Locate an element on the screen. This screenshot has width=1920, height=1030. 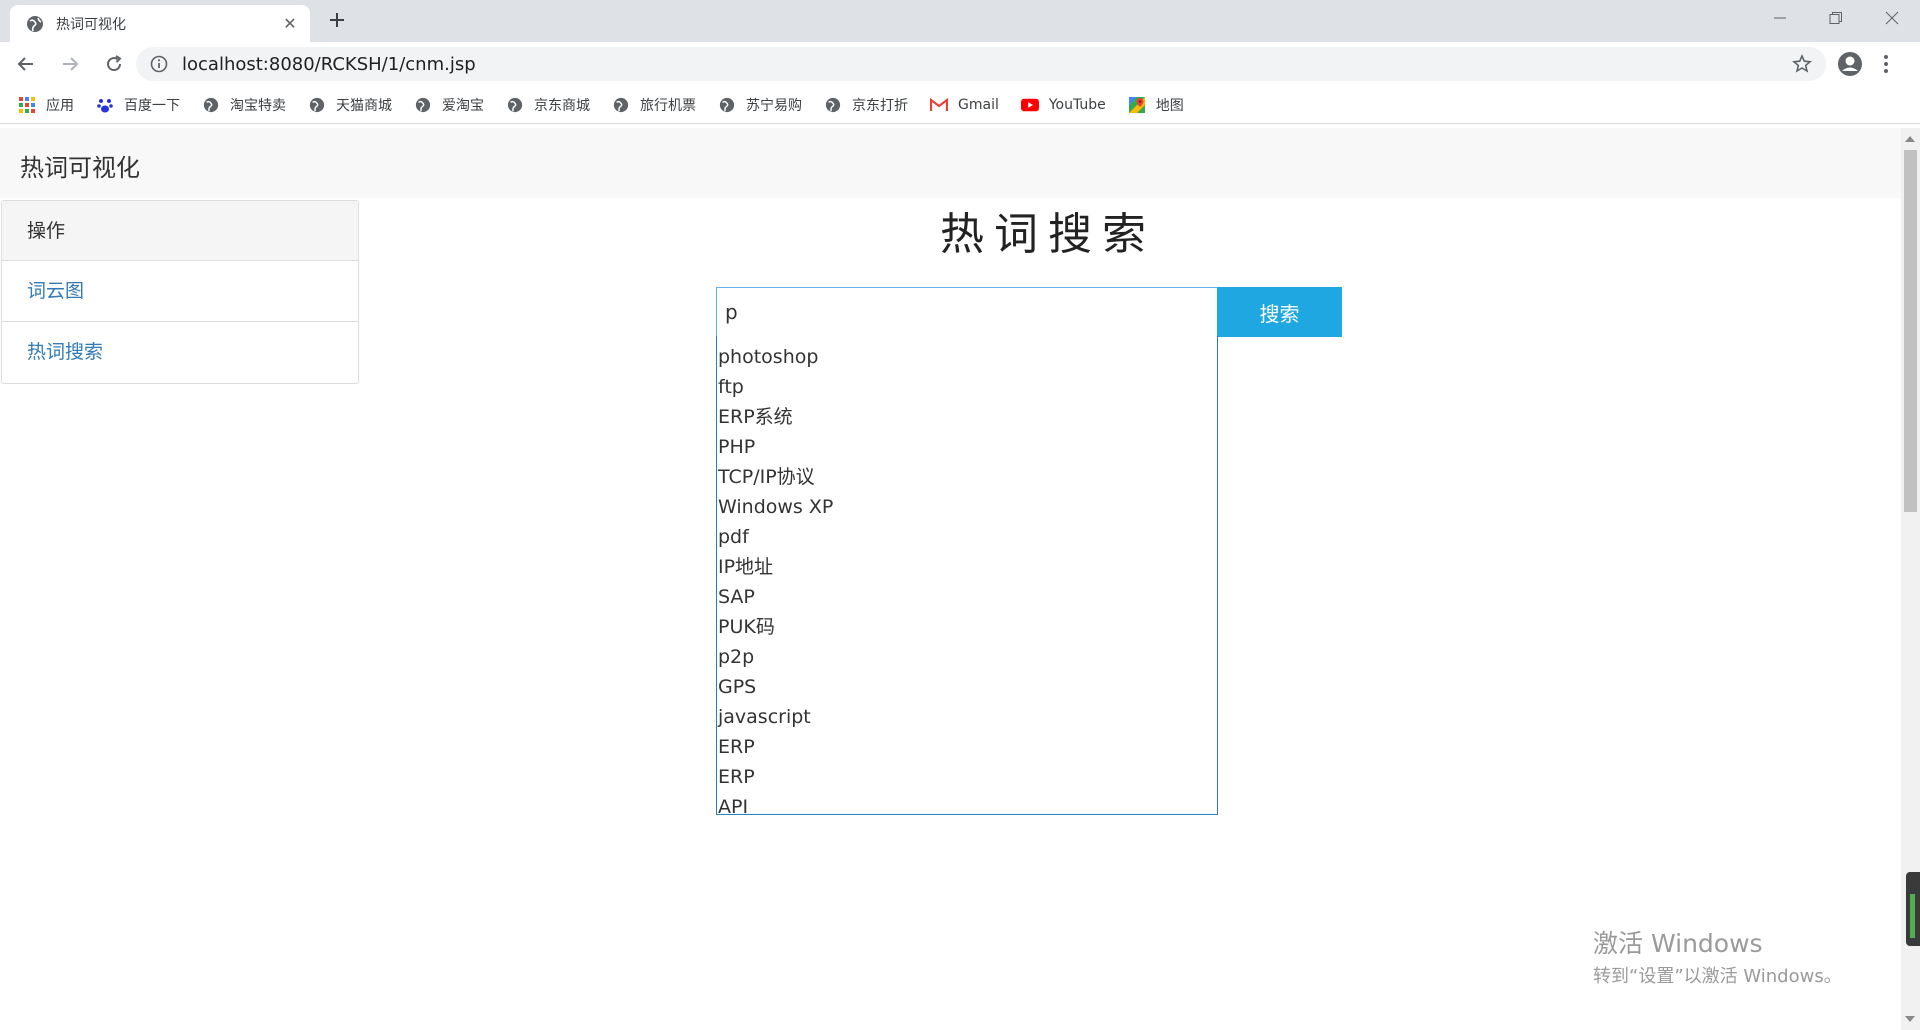
bookmark-taobao: 淘宝特卖 is located at coordinates (244, 105).